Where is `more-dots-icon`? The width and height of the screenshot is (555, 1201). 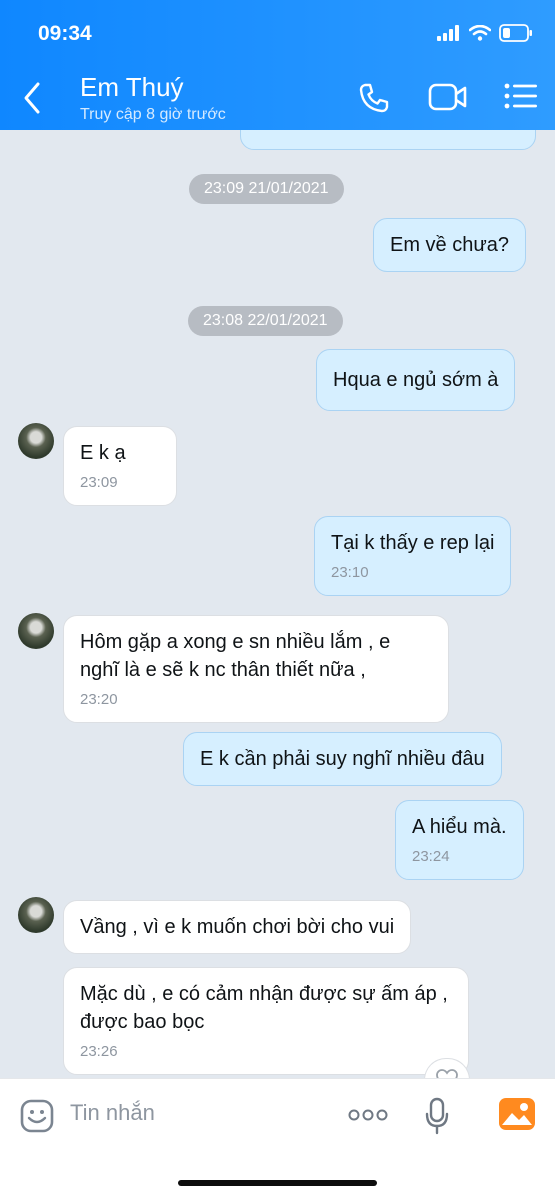
more-dots-icon is located at coordinates (368, 1115).